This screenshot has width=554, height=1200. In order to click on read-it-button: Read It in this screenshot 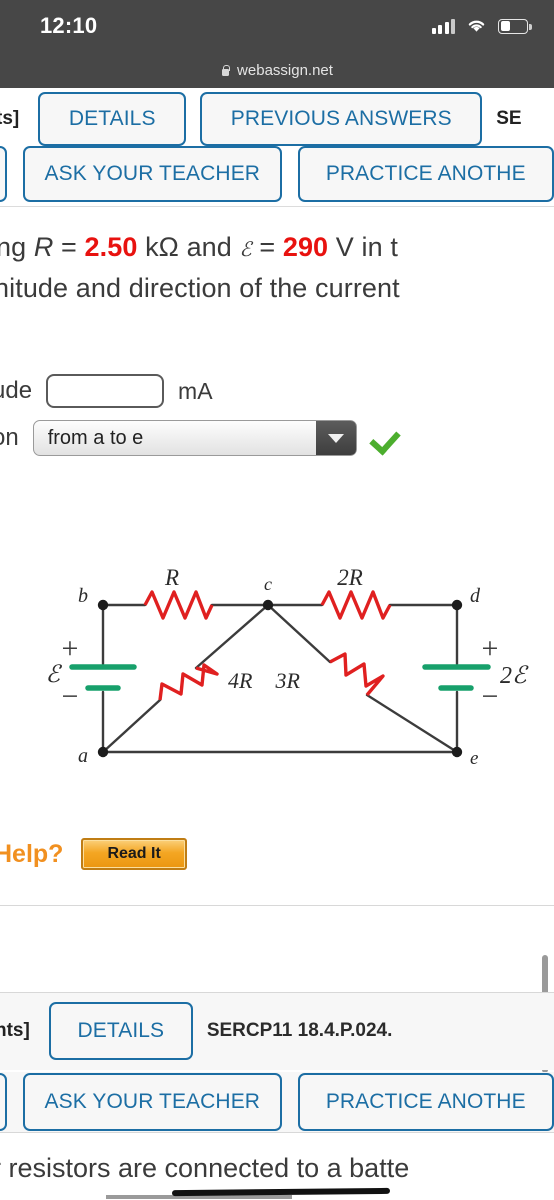, I will do `click(134, 854)`.